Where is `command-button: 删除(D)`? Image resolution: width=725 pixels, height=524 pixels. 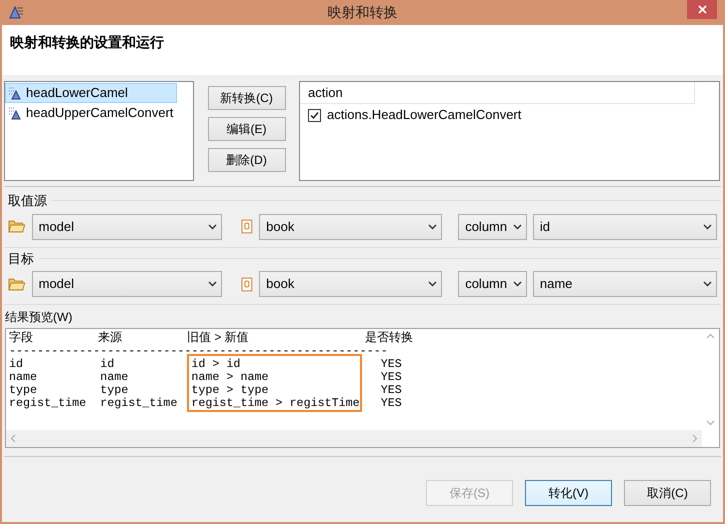 command-button: 删除(D) is located at coordinates (247, 160).